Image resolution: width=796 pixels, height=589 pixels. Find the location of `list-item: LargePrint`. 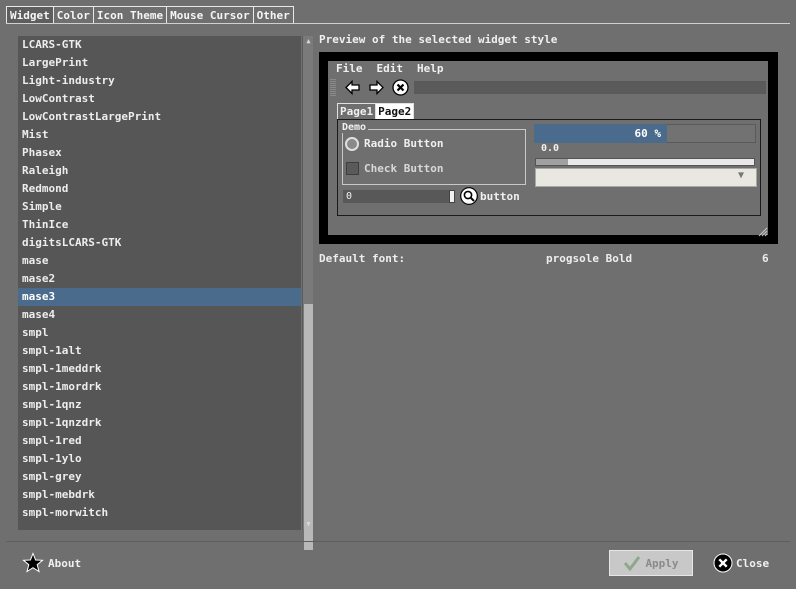

list-item: LargePrint is located at coordinates (159, 63).